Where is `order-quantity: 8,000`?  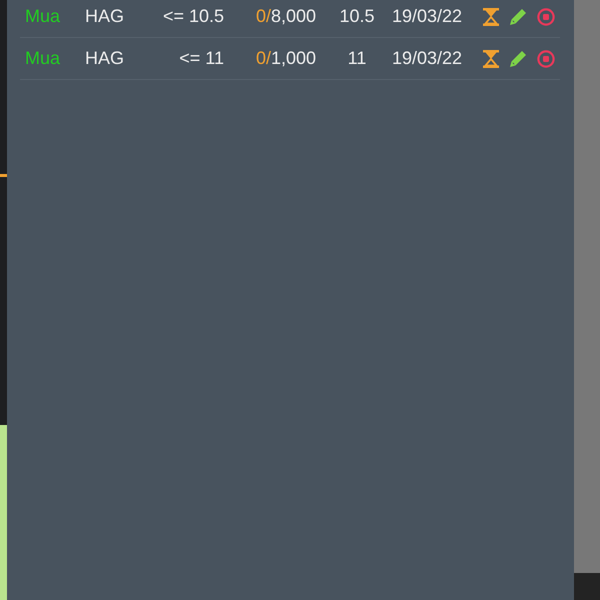
order-quantity: 8,000 is located at coordinates (293, 16).